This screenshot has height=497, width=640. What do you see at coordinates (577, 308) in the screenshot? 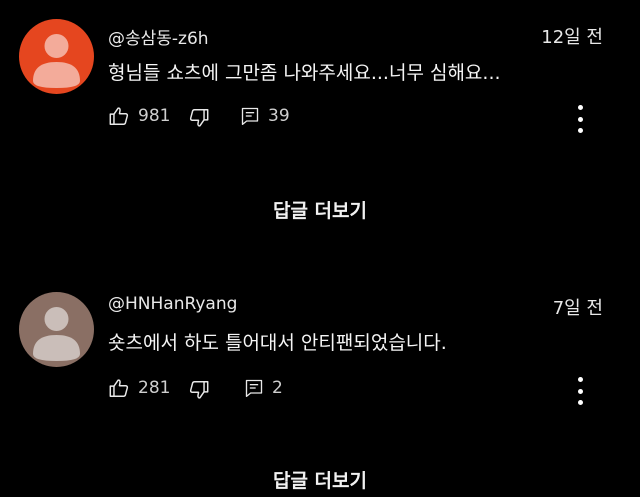
I see `comment-timestamp: 7일 전` at bounding box center [577, 308].